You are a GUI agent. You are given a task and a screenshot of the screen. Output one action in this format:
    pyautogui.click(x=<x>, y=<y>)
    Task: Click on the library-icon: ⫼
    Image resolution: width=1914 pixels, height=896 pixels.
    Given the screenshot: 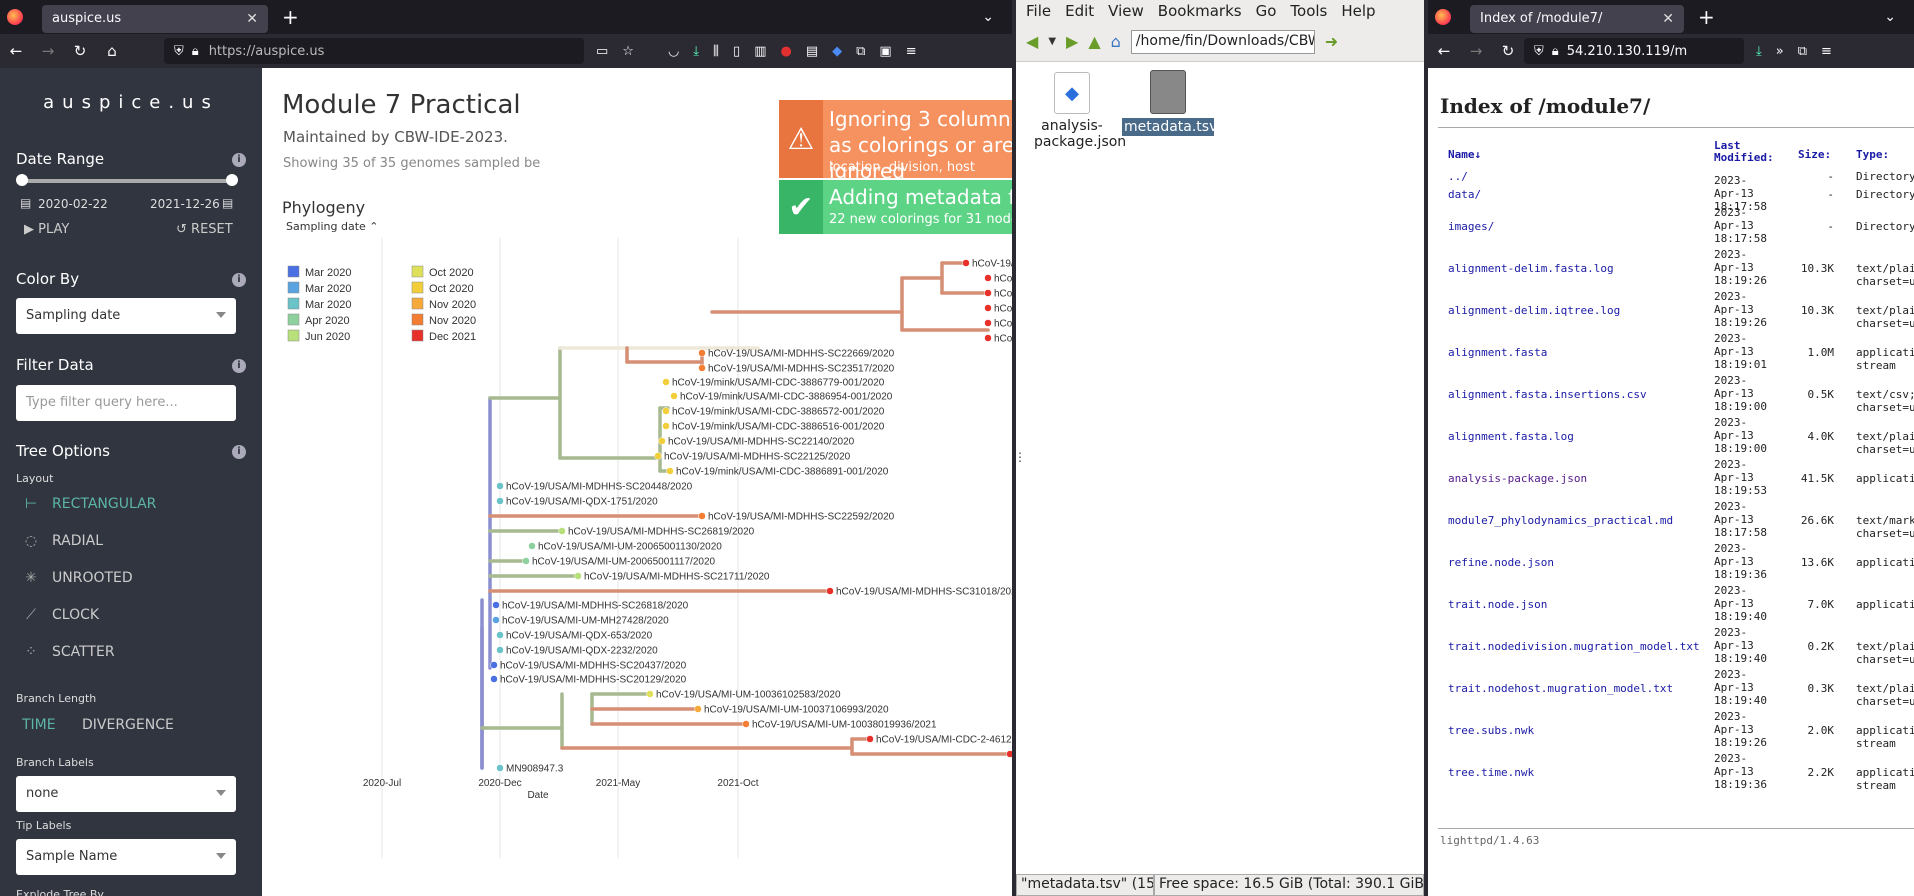 What is the action you would take?
    pyautogui.click(x=716, y=51)
    